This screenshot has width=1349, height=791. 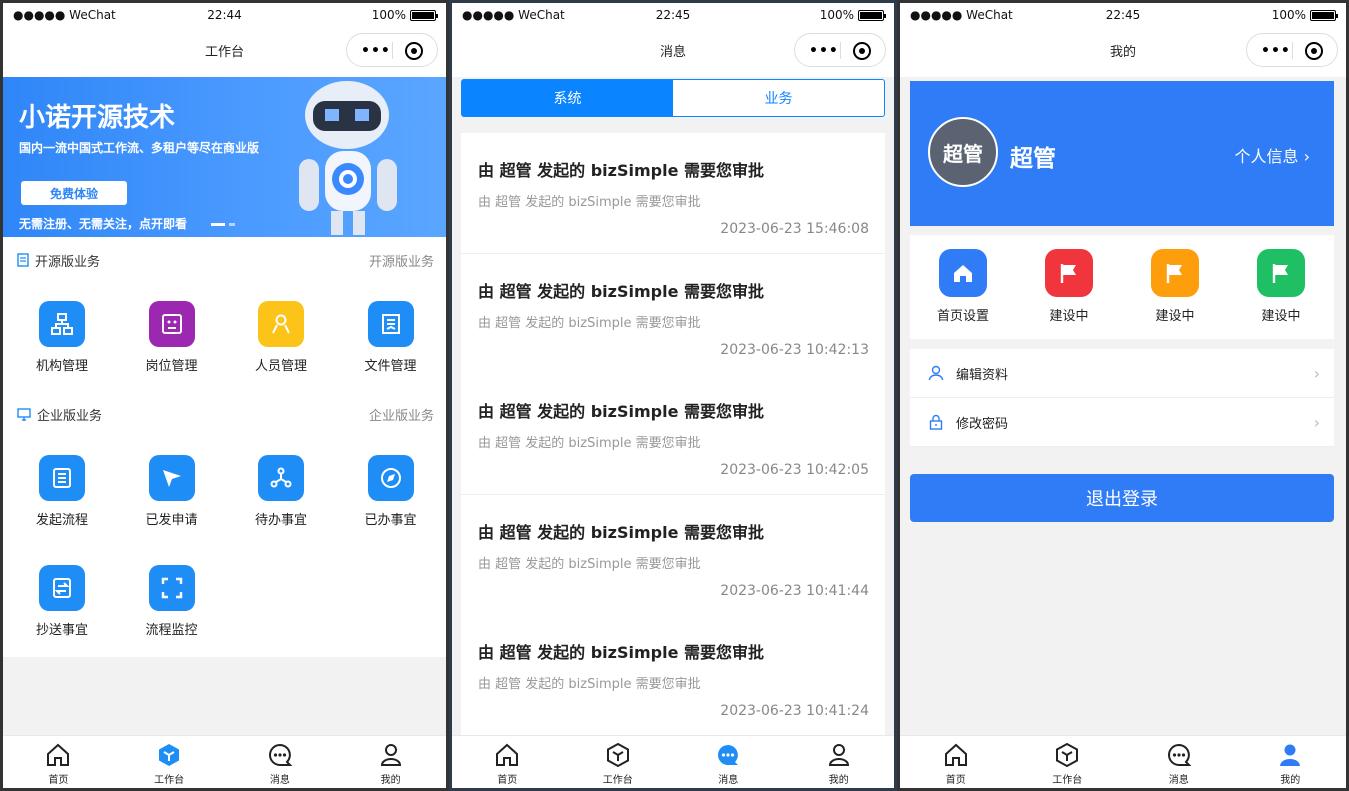 What do you see at coordinates (224, 15) in the screenshot?
I see `clock: 22:44` at bounding box center [224, 15].